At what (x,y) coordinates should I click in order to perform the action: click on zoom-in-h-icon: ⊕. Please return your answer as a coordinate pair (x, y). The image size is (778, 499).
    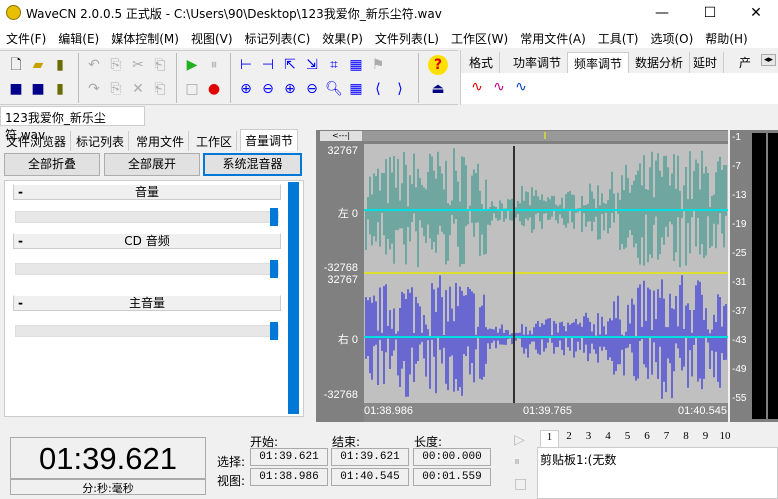
    Looking at the image, I should click on (246, 89).